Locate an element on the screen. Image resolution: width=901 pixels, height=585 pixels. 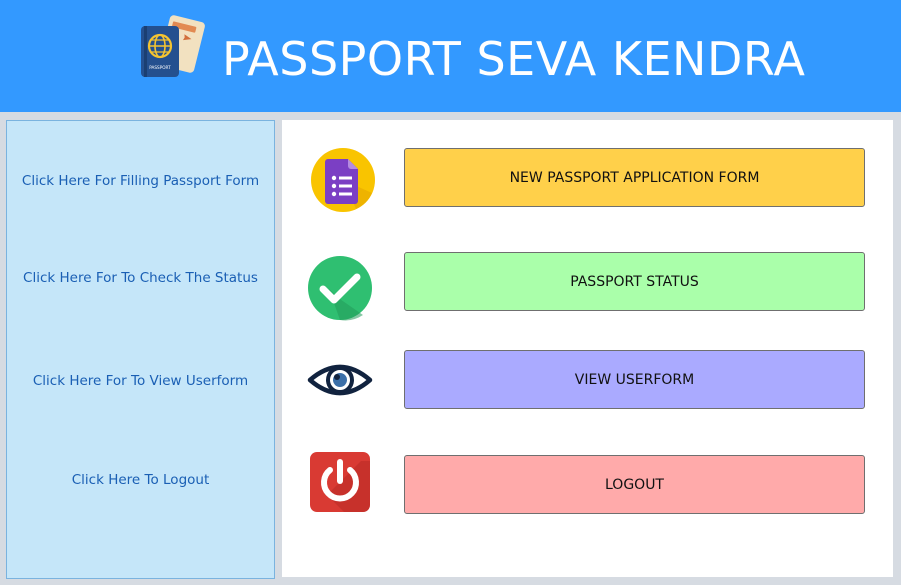
new-passport-application-label: NEW PASSPORT APPLICATION FORM is located at coordinates (634, 177).